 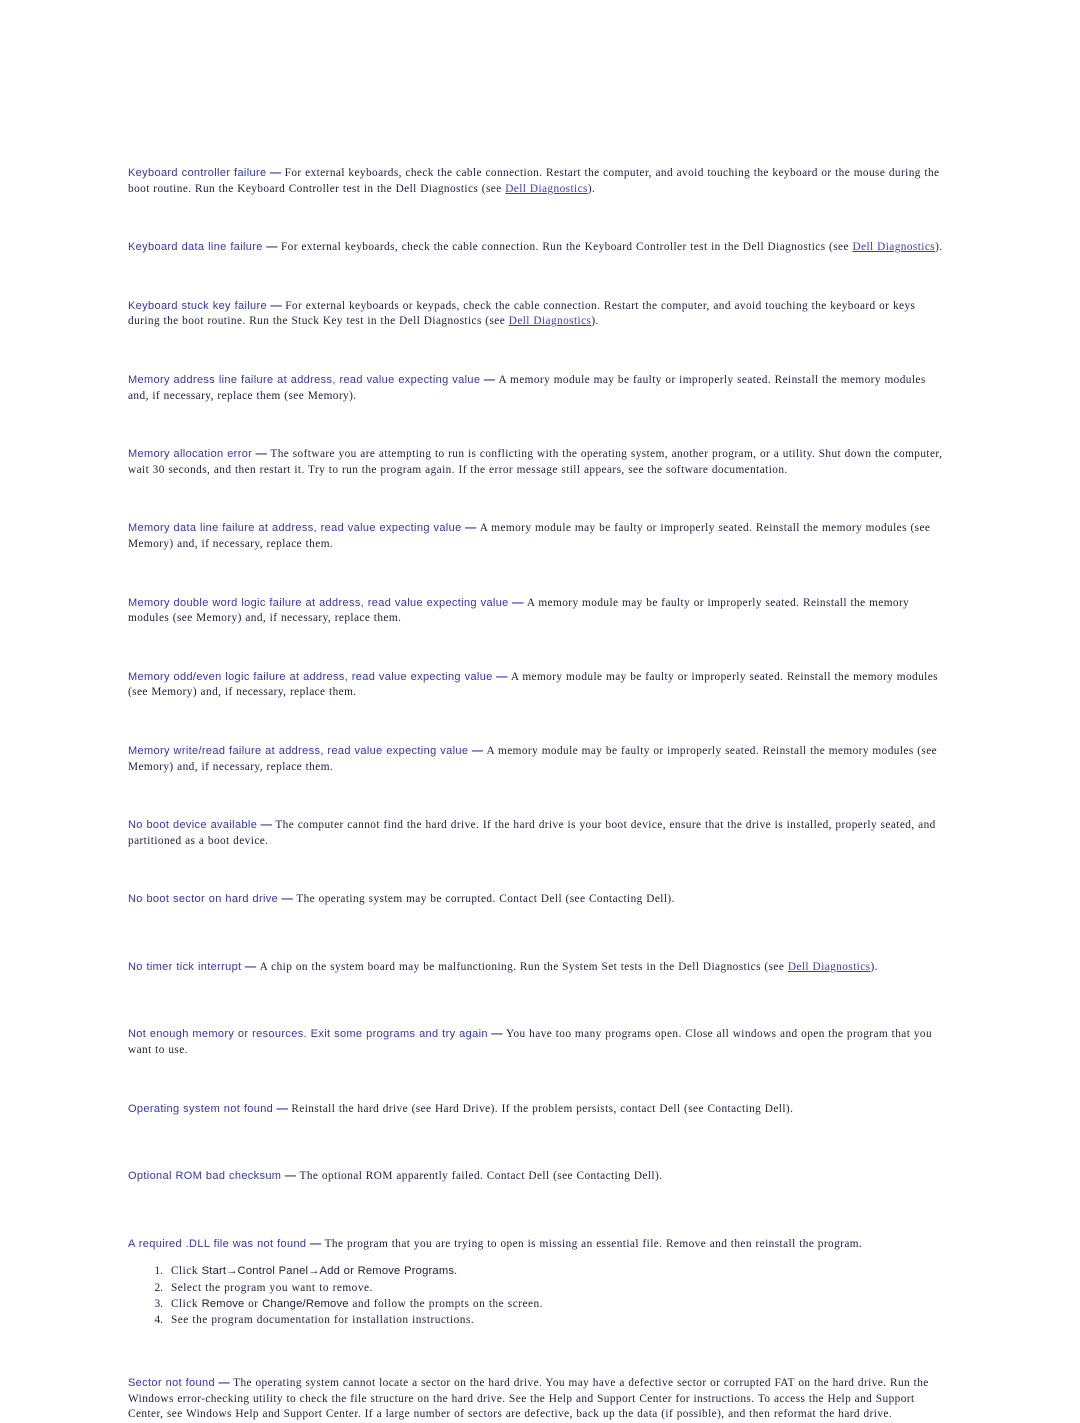 What do you see at coordinates (195, 247) in the screenshot?
I see `error-heading: Keyboard data line failure` at bounding box center [195, 247].